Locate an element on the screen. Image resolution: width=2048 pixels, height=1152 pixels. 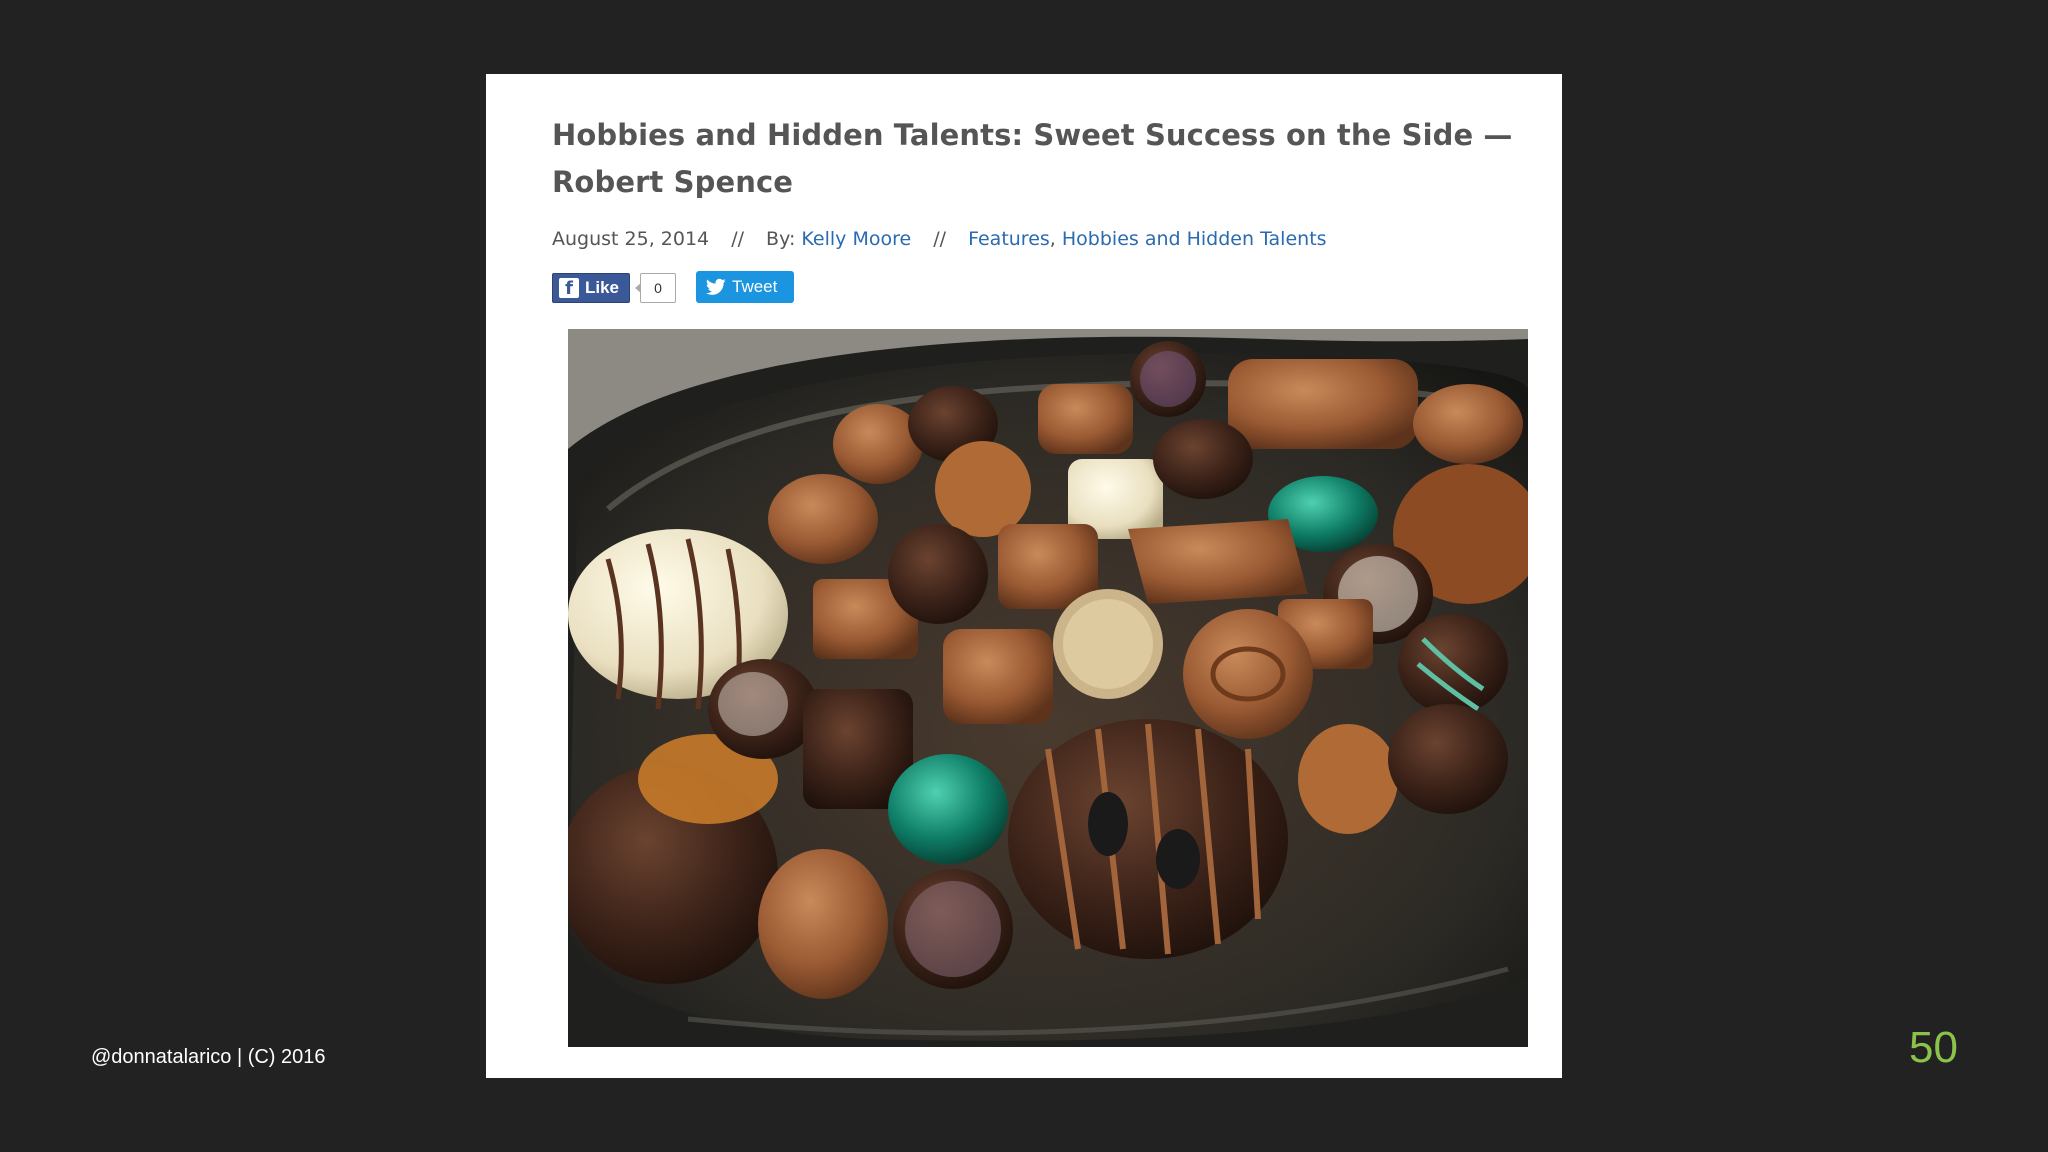
like-label: Like is located at coordinates (602, 287).